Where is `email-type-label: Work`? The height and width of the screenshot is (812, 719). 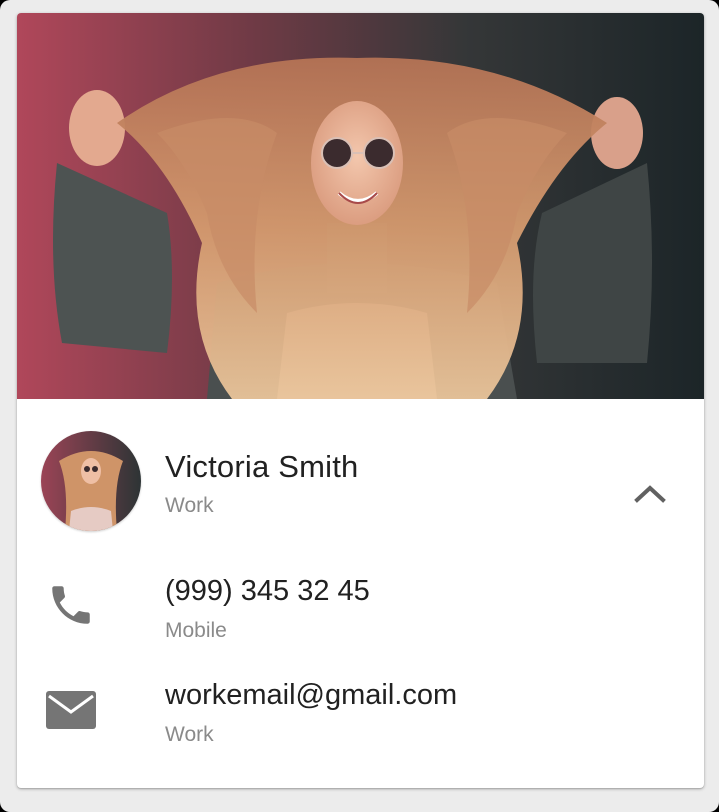
email-type-label: Work is located at coordinates (189, 734).